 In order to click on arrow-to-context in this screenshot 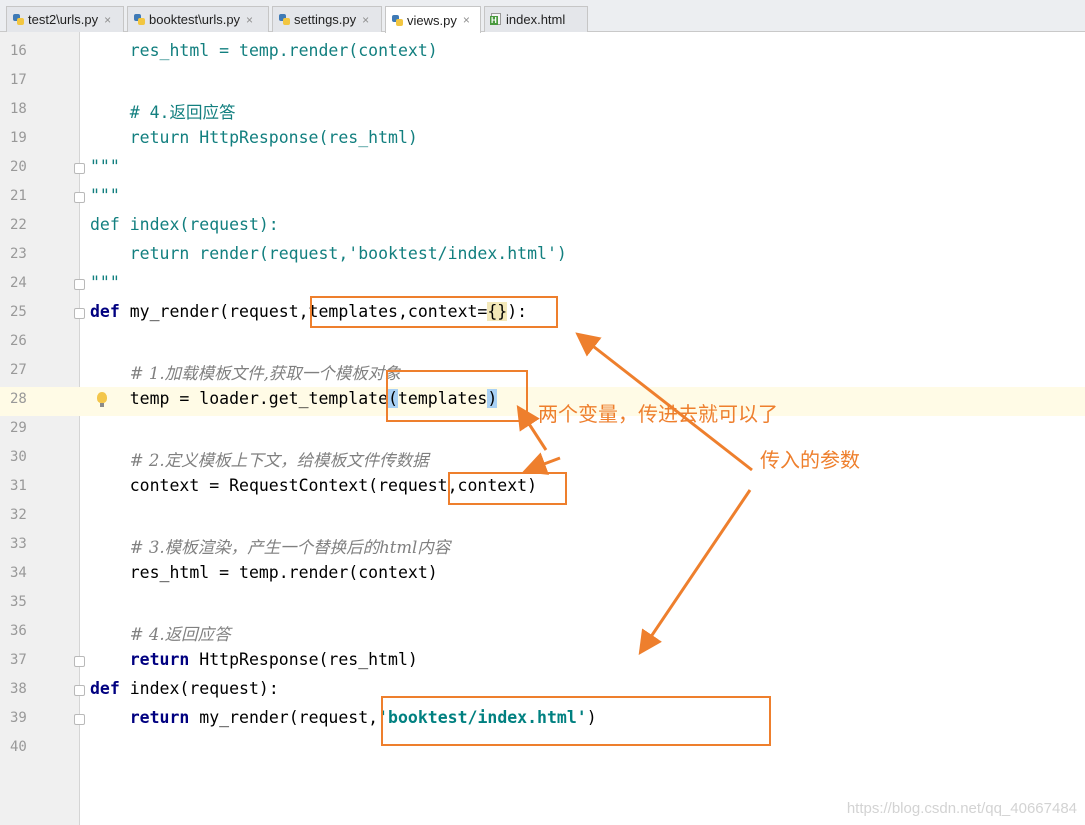, I will do `click(541, 463)`.